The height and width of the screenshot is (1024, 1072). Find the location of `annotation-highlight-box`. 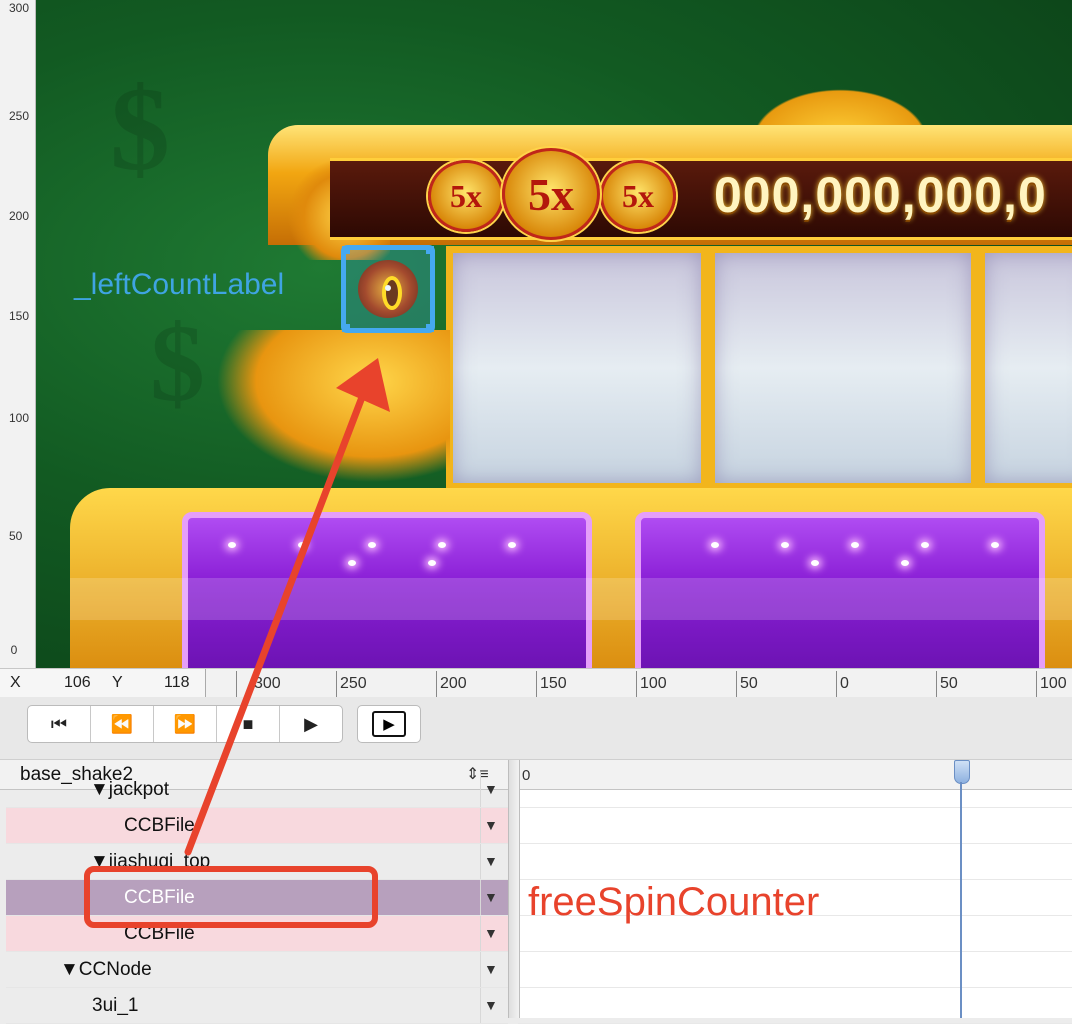

annotation-highlight-box is located at coordinates (231, 897).